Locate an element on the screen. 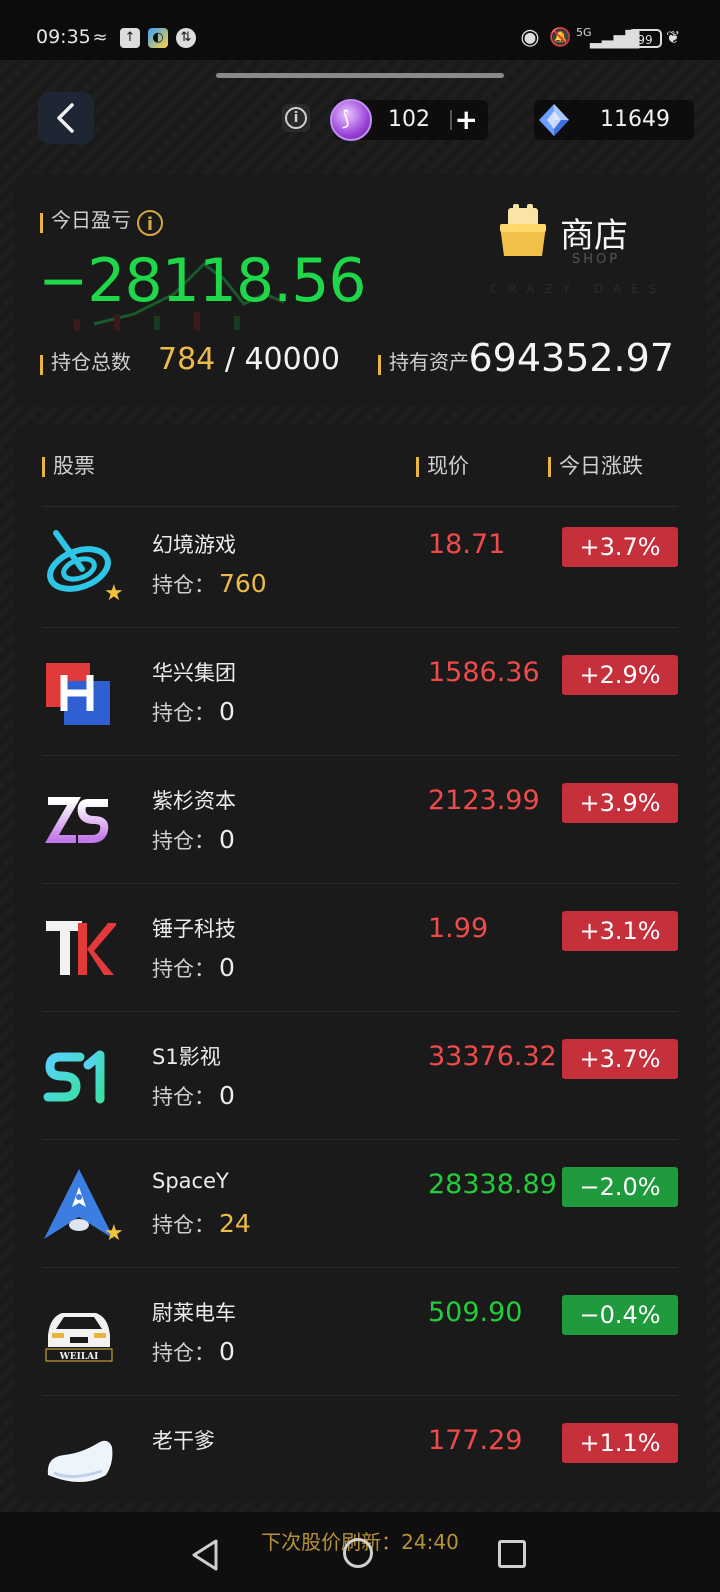 This screenshot has width=720, height=1592. shop-button: 商店 SHOP is located at coordinates (578, 238).